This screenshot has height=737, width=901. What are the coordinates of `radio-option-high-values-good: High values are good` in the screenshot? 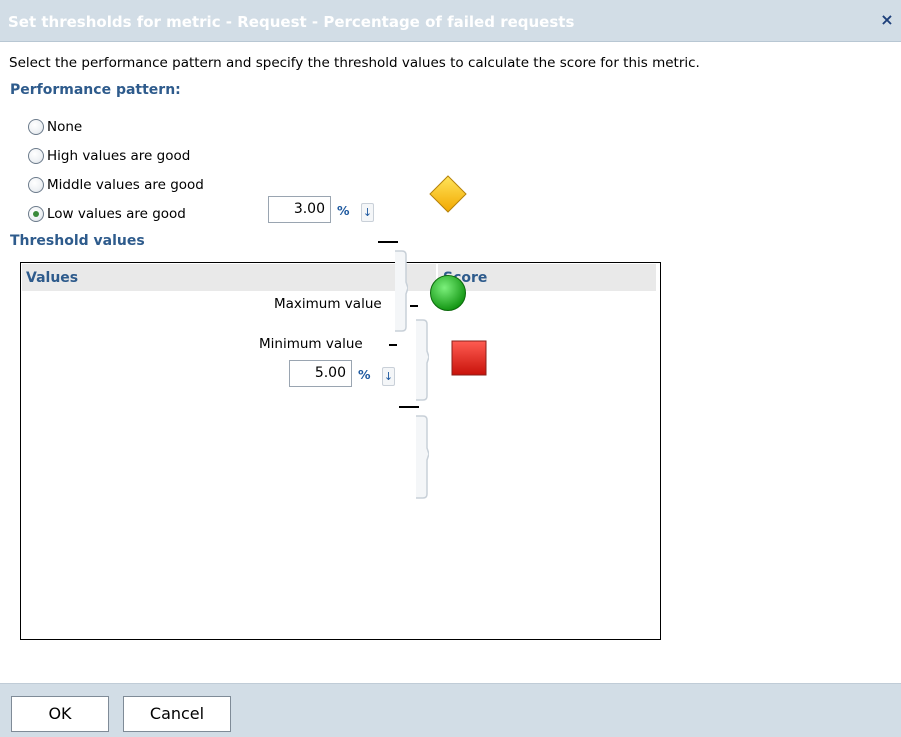 It's located at (109, 156).